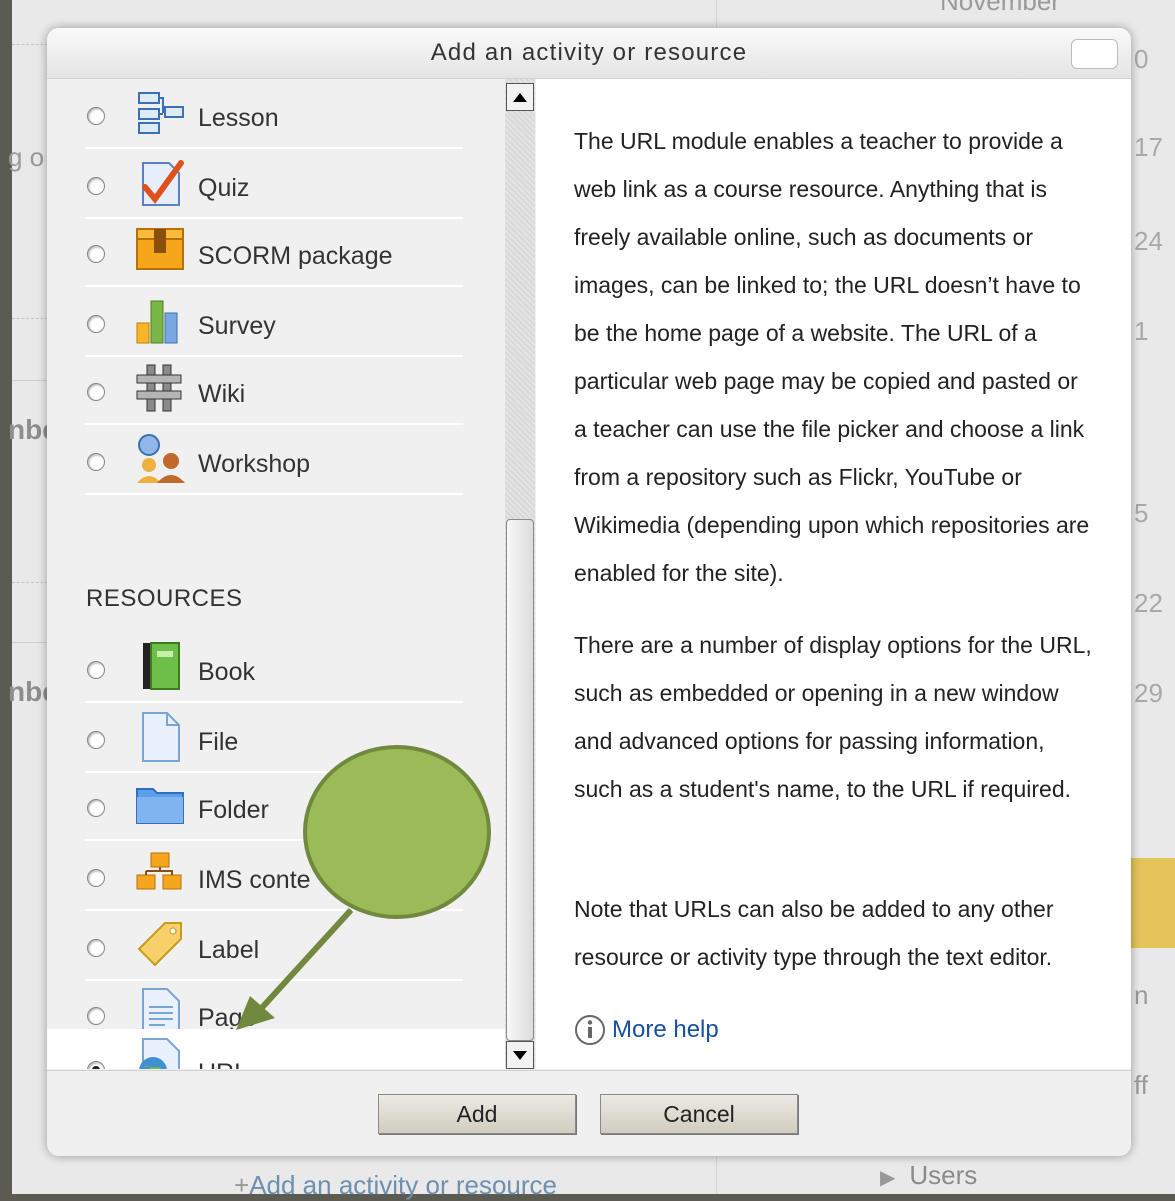  Describe the element at coordinates (276, 668) in the screenshot. I see `option-book: Book` at that location.